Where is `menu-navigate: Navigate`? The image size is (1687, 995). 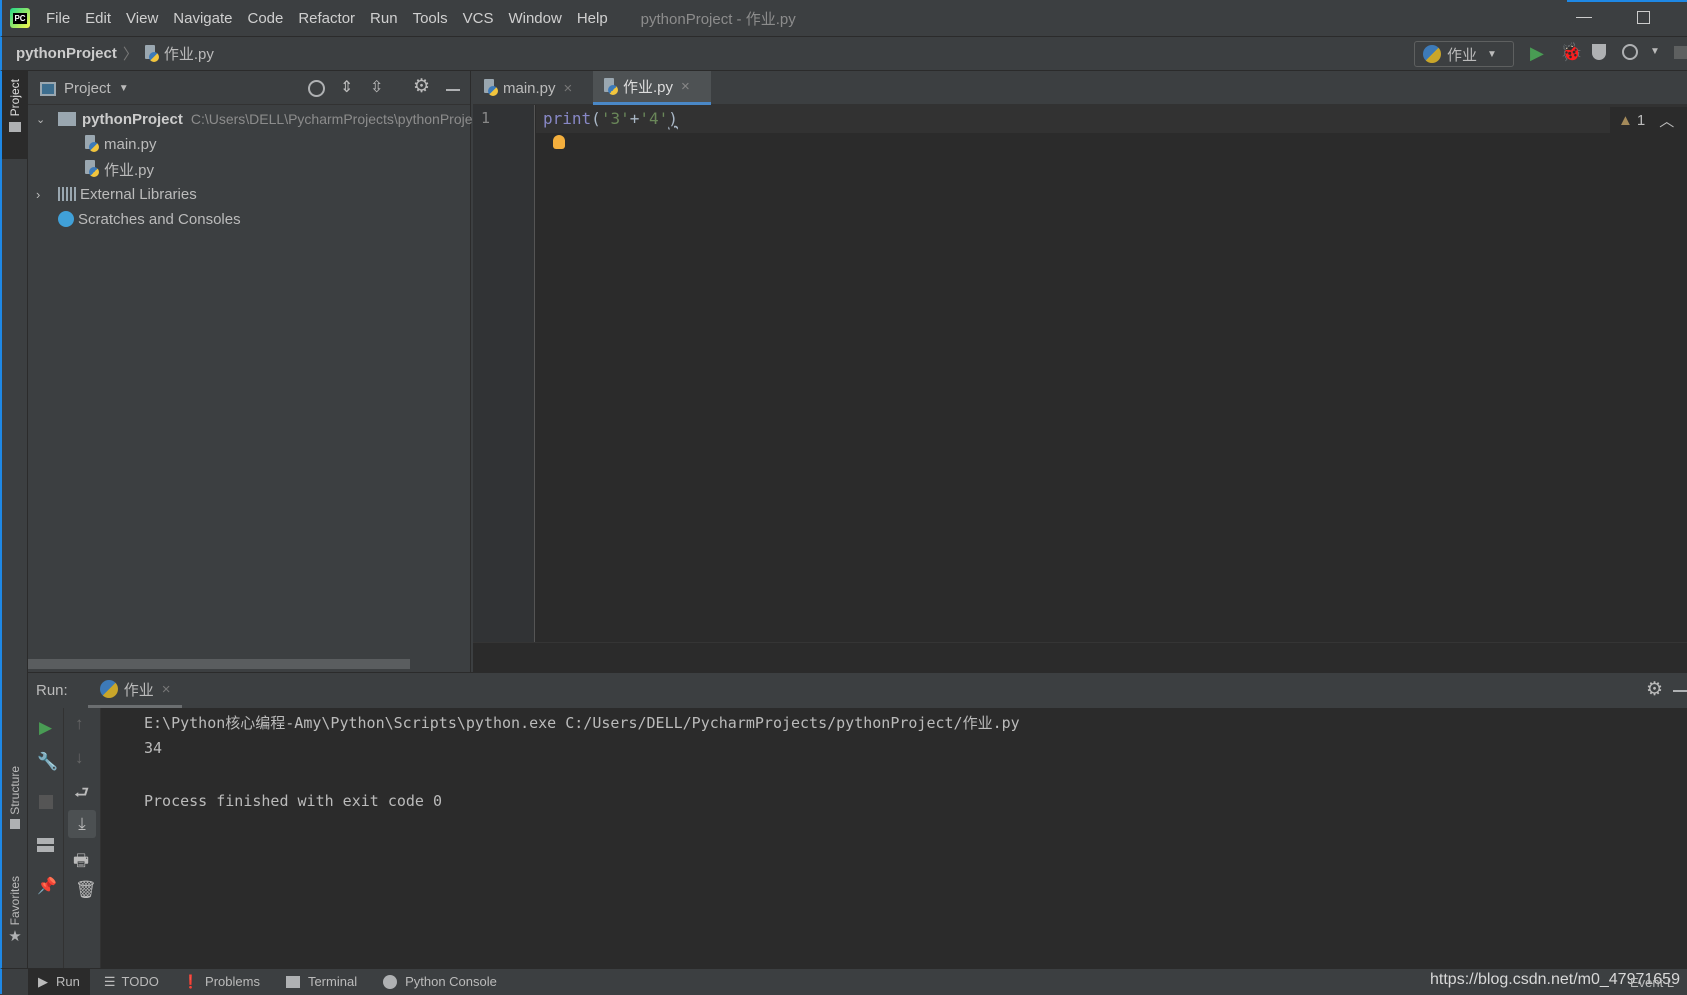
menu-navigate: Navigate is located at coordinates (202, 18).